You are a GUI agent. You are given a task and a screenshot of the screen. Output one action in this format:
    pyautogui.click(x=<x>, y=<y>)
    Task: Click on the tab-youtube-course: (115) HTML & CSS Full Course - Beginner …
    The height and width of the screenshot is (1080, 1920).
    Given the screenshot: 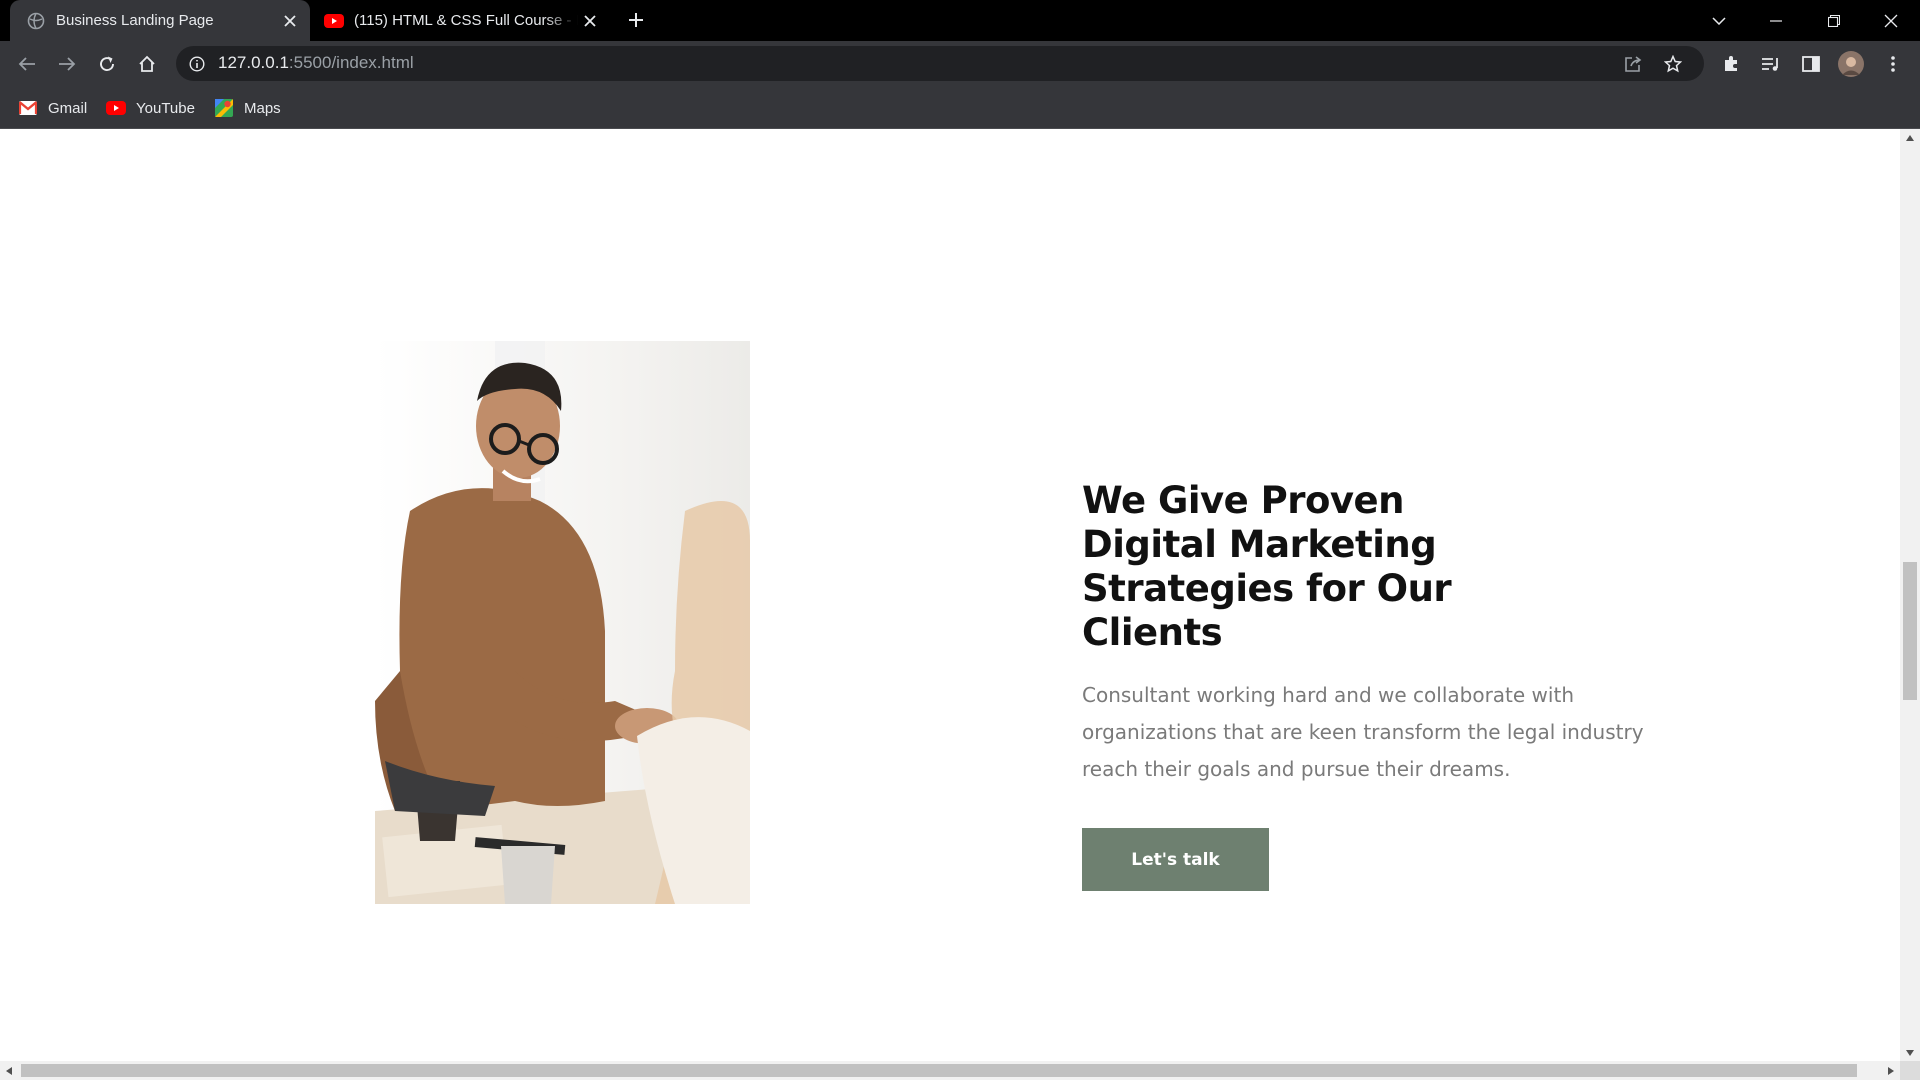 What is the action you would take?
    pyautogui.click(x=461, y=20)
    